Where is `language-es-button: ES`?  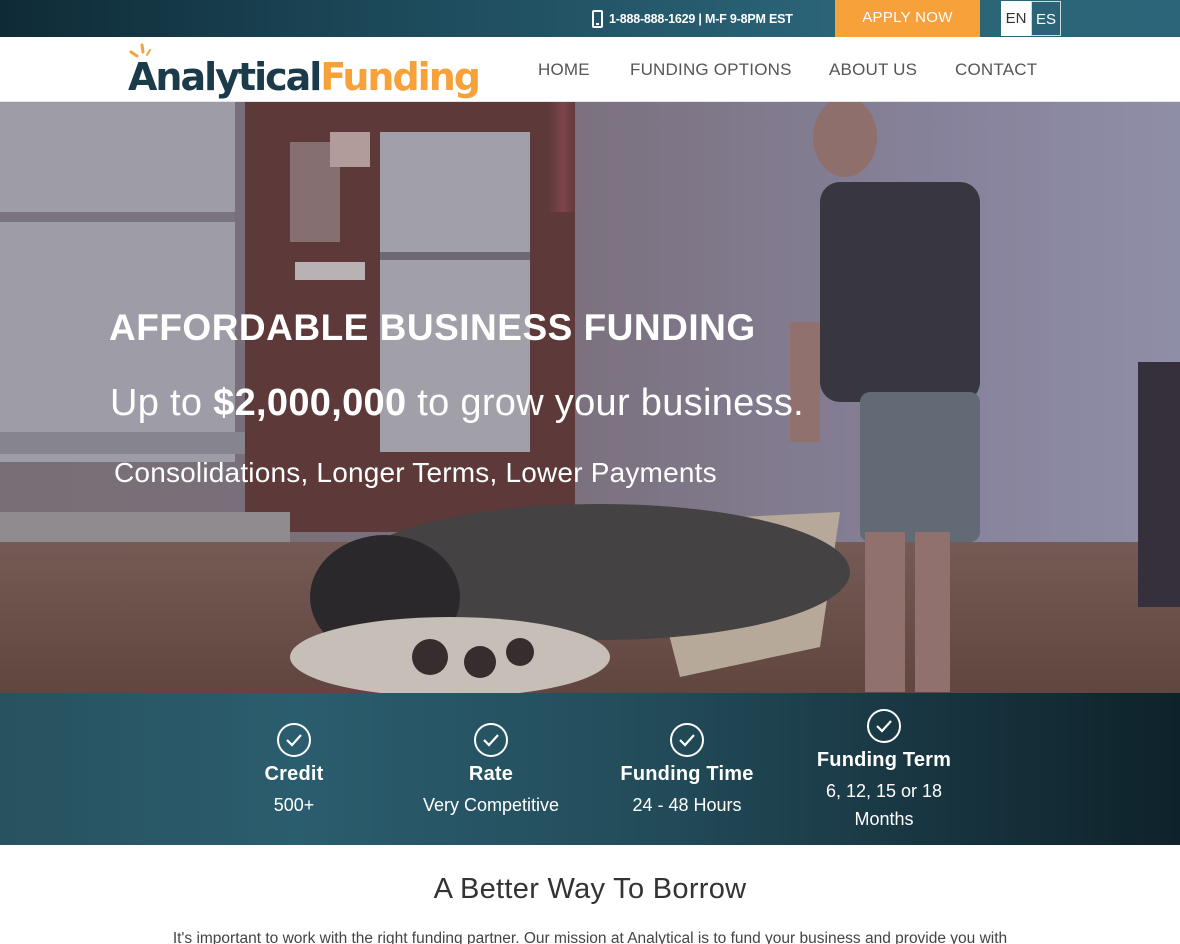
language-es-button: ES is located at coordinates (1046, 18).